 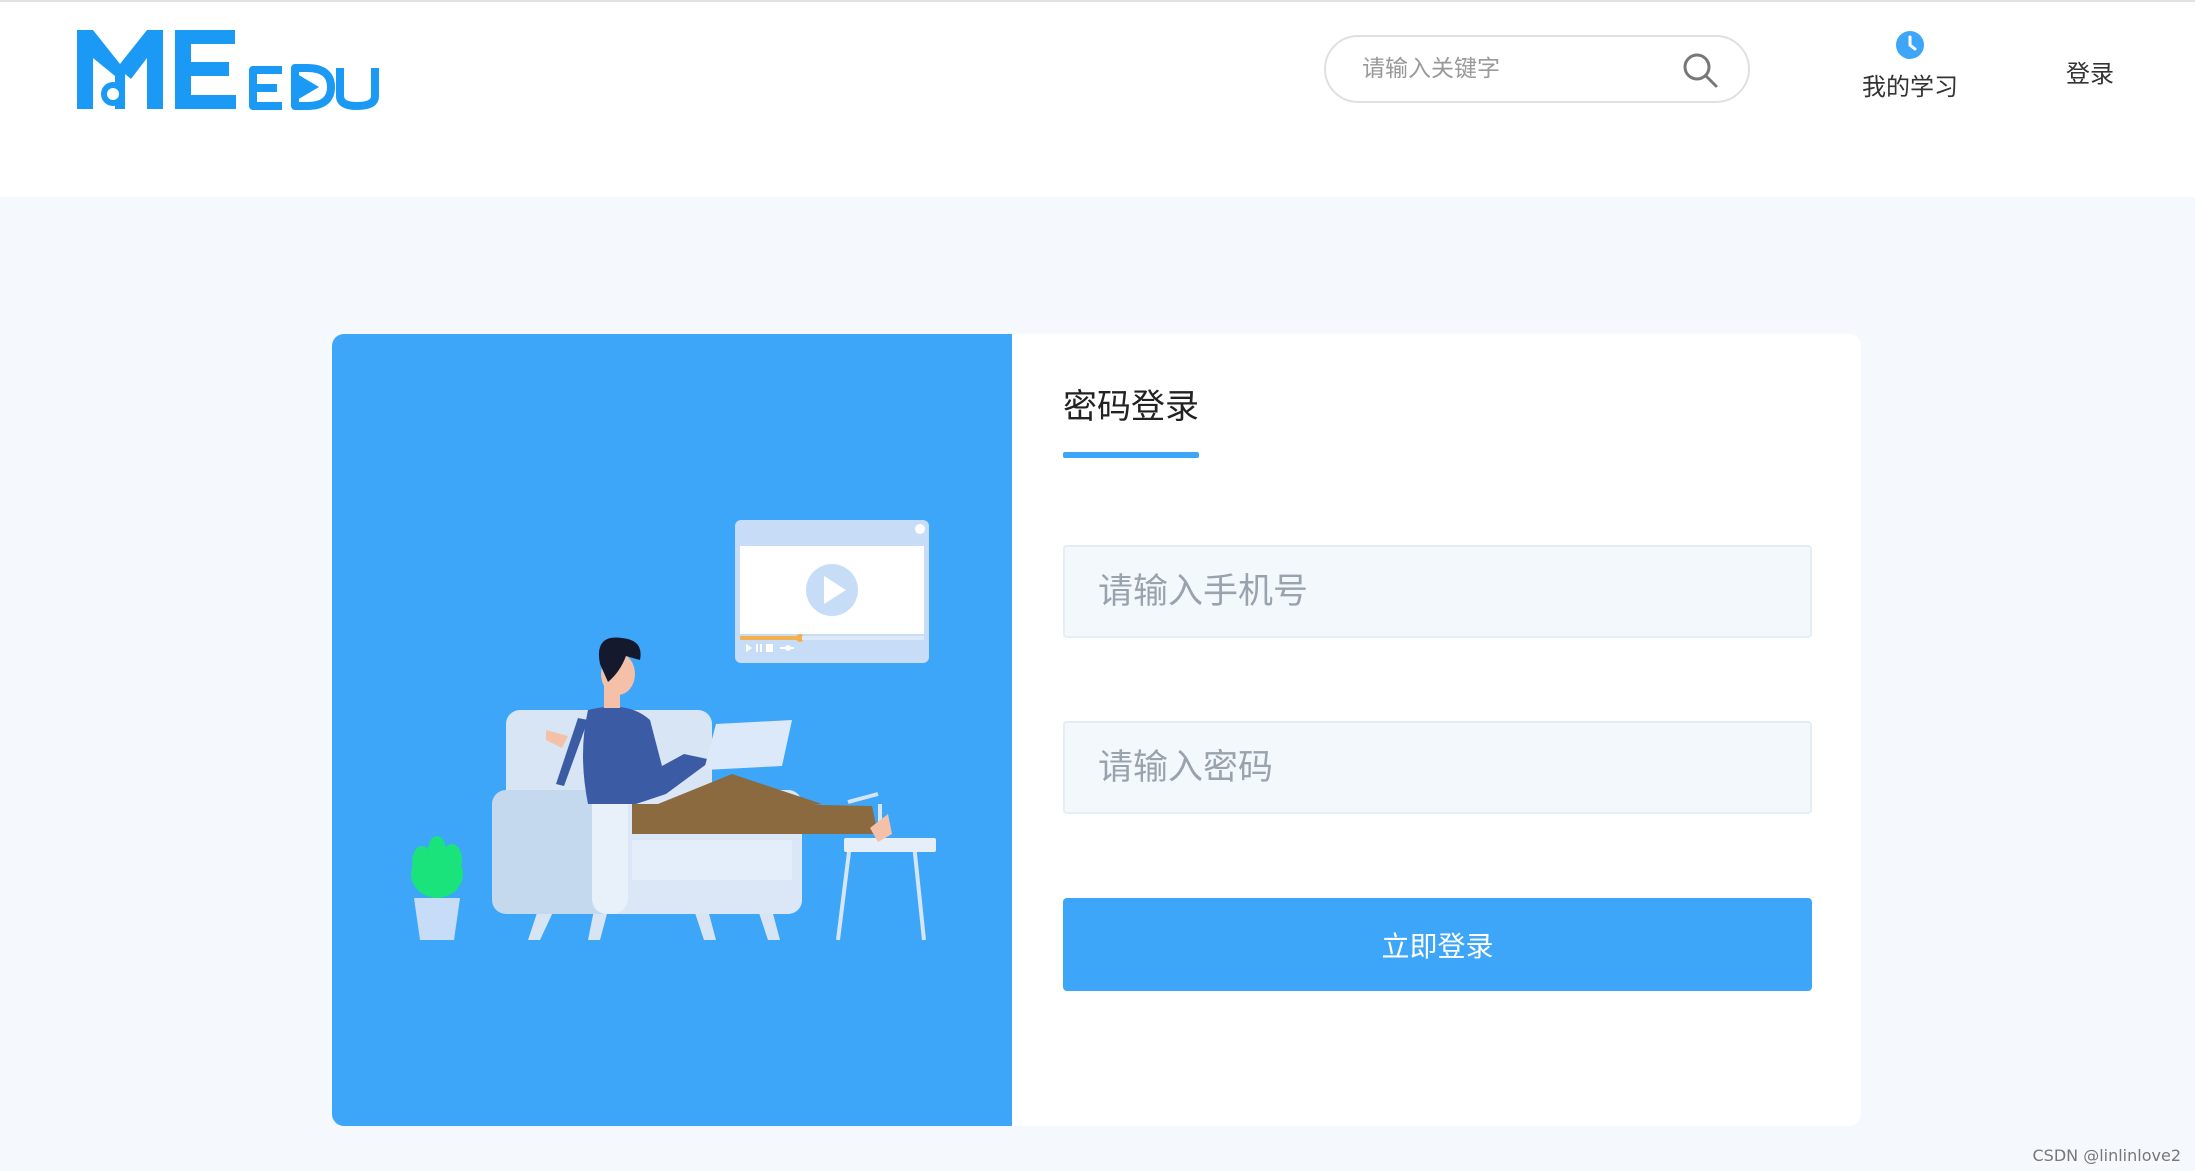 What do you see at coordinates (1437, 591) in the screenshot?
I see `phone-input` at bounding box center [1437, 591].